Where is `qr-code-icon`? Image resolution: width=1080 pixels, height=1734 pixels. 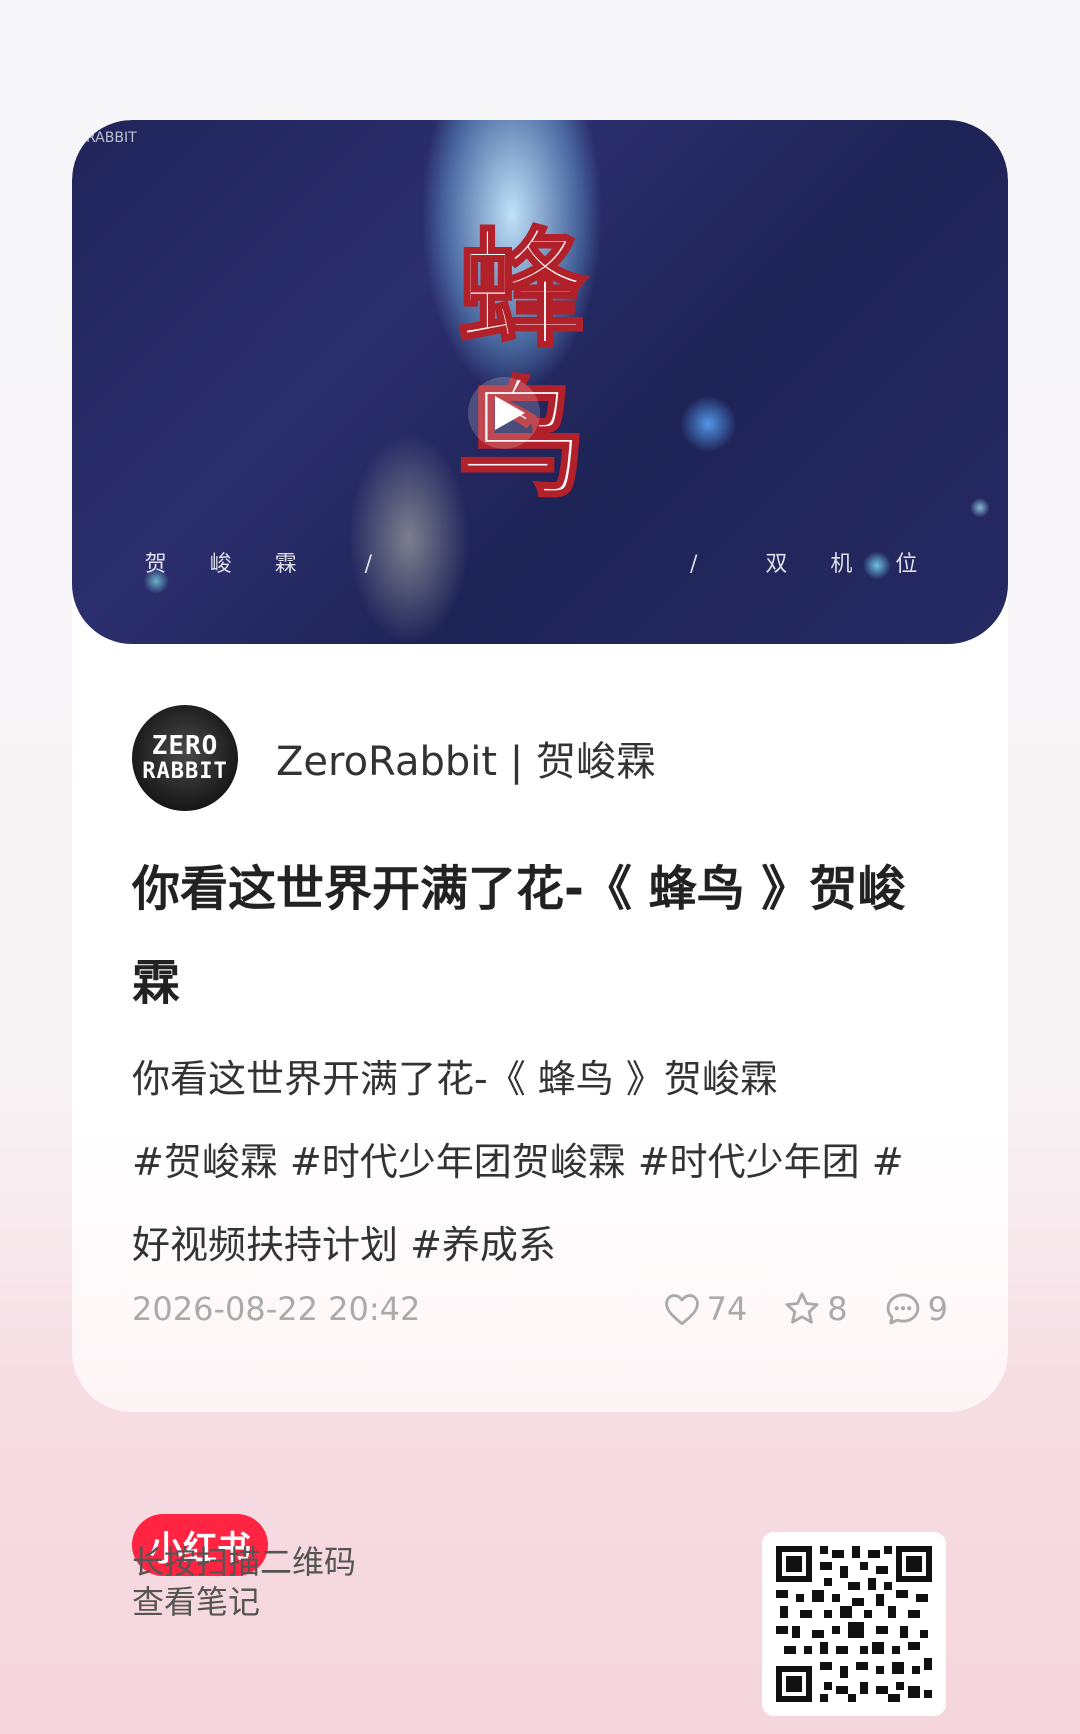 qr-code-icon is located at coordinates (854, 1624).